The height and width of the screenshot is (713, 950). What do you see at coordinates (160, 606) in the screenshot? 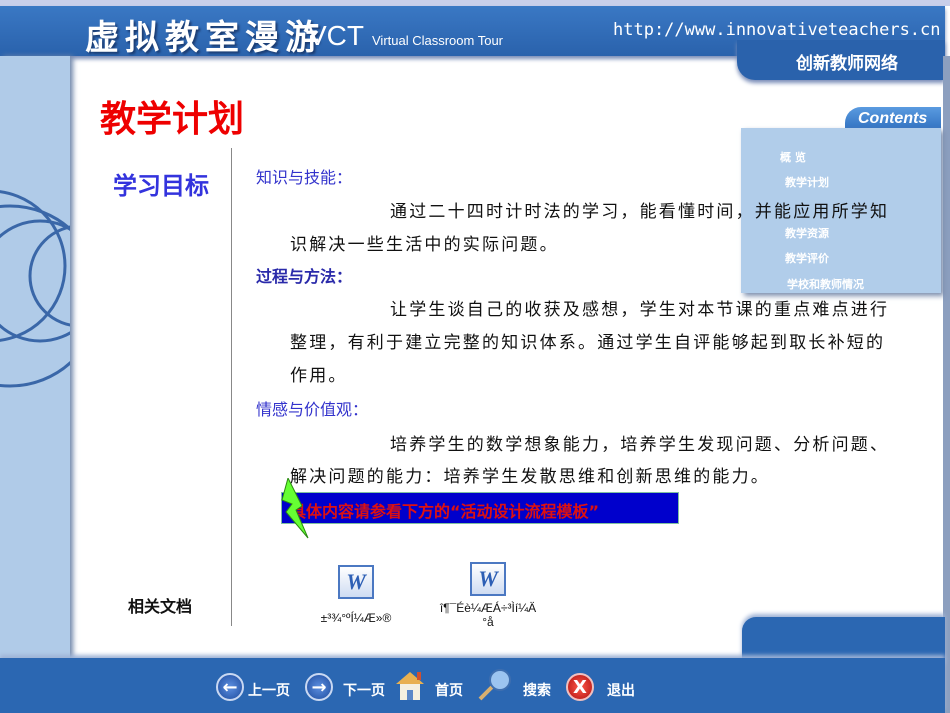
I see `related-docs-label: 相关文档` at bounding box center [160, 606].